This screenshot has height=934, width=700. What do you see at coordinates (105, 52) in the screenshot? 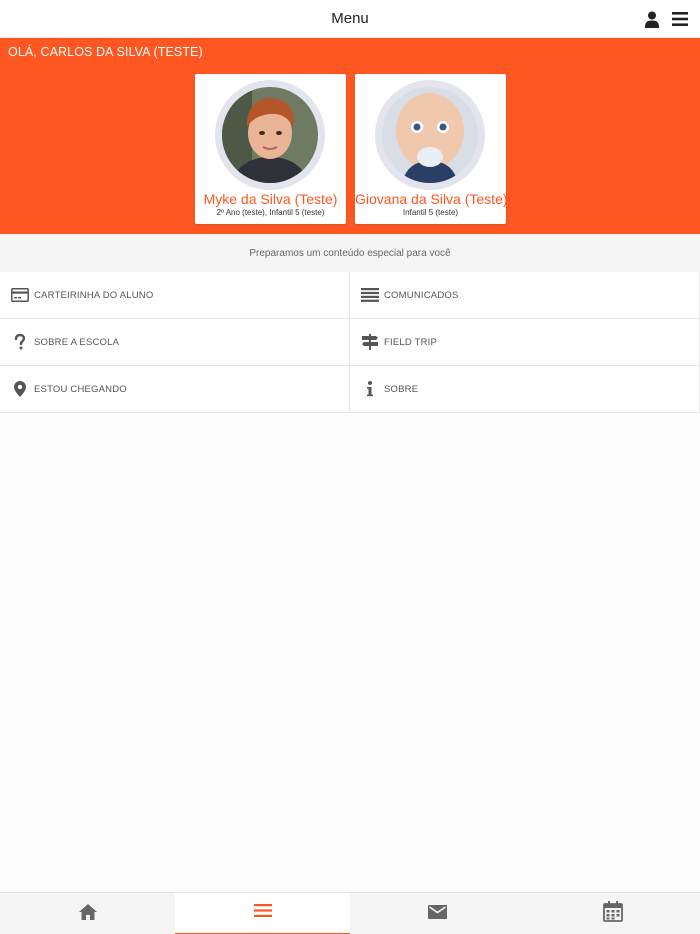
I see `greeting: OLÁ, CARLOS DA SILVA (TESTE)` at bounding box center [105, 52].